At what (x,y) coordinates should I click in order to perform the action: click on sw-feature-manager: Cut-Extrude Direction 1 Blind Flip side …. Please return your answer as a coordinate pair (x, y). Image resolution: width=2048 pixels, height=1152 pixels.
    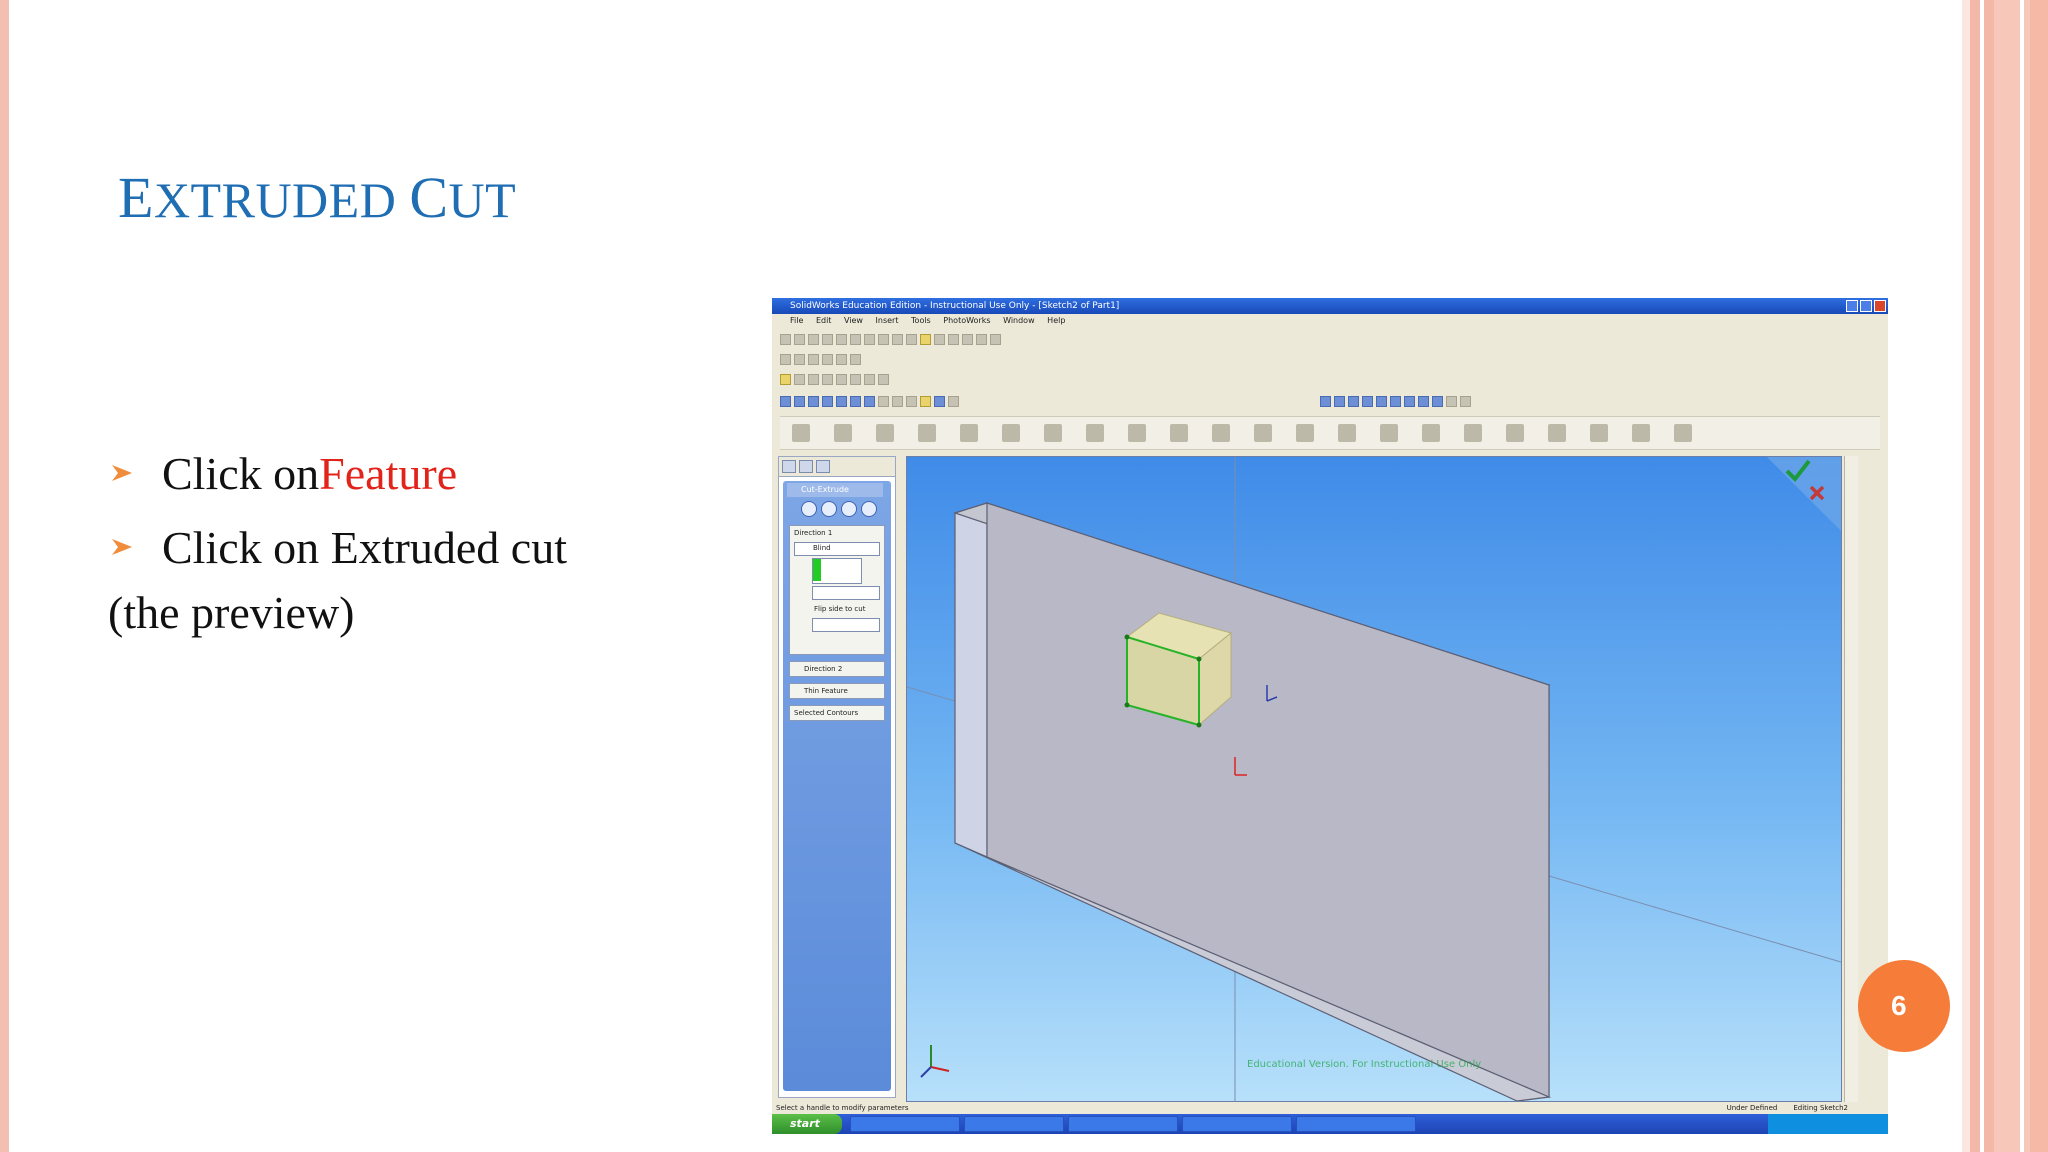
    Looking at the image, I should click on (837, 777).